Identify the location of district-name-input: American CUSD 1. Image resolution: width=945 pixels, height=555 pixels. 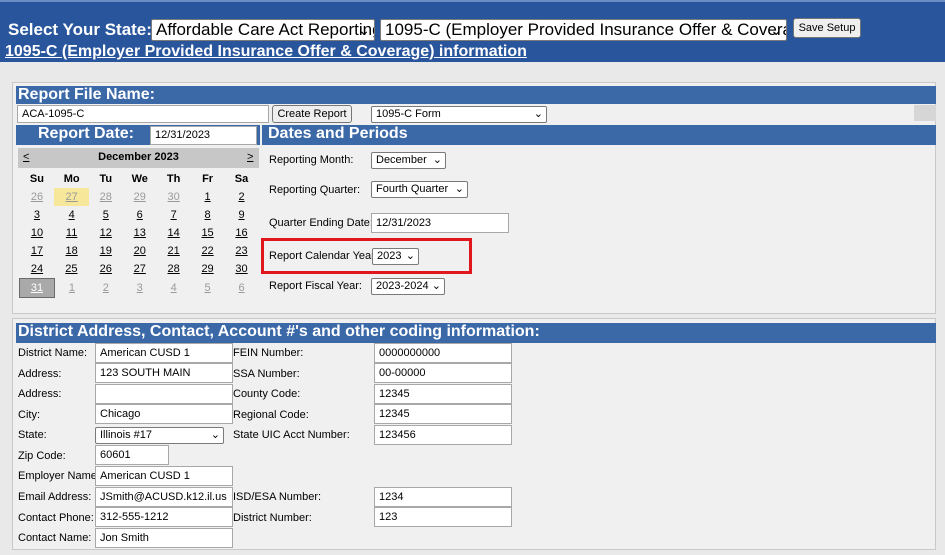
(164, 353).